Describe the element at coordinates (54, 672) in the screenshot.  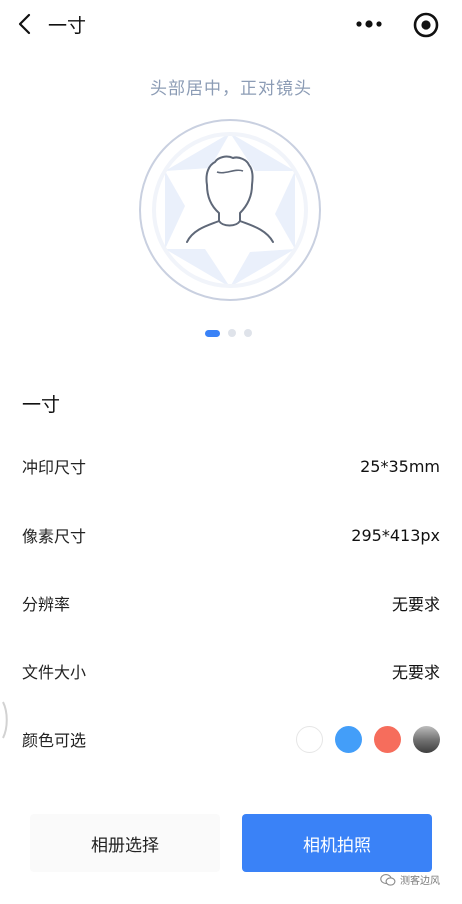
I see `spec-label: 文件大小` at that location.